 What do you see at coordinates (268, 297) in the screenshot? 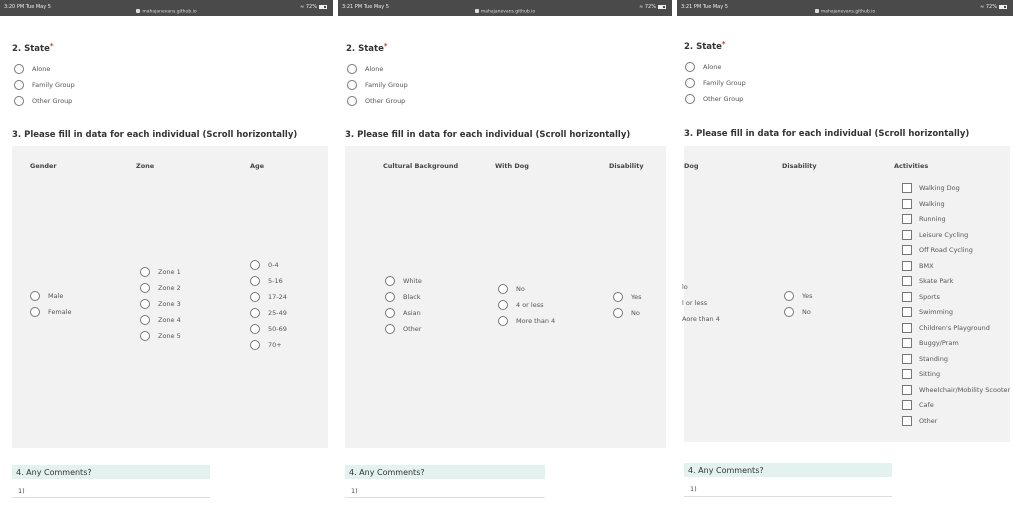
I see `age-option-17-24: 17-24` at bounding box center [268, 297].